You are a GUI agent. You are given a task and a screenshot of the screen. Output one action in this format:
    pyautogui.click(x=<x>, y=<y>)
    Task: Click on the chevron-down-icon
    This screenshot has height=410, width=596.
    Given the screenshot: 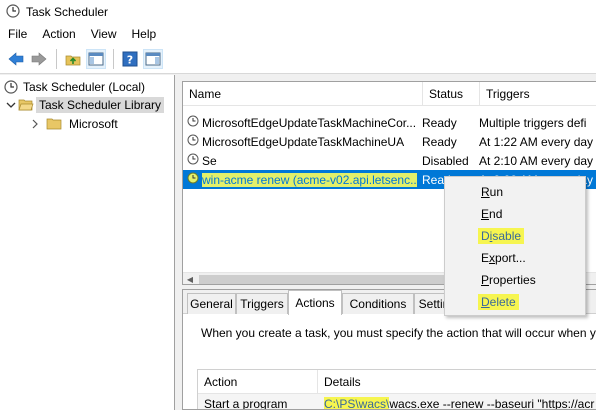 What is the action you would take?
    pyautogui.click(x=12, y=105)
    